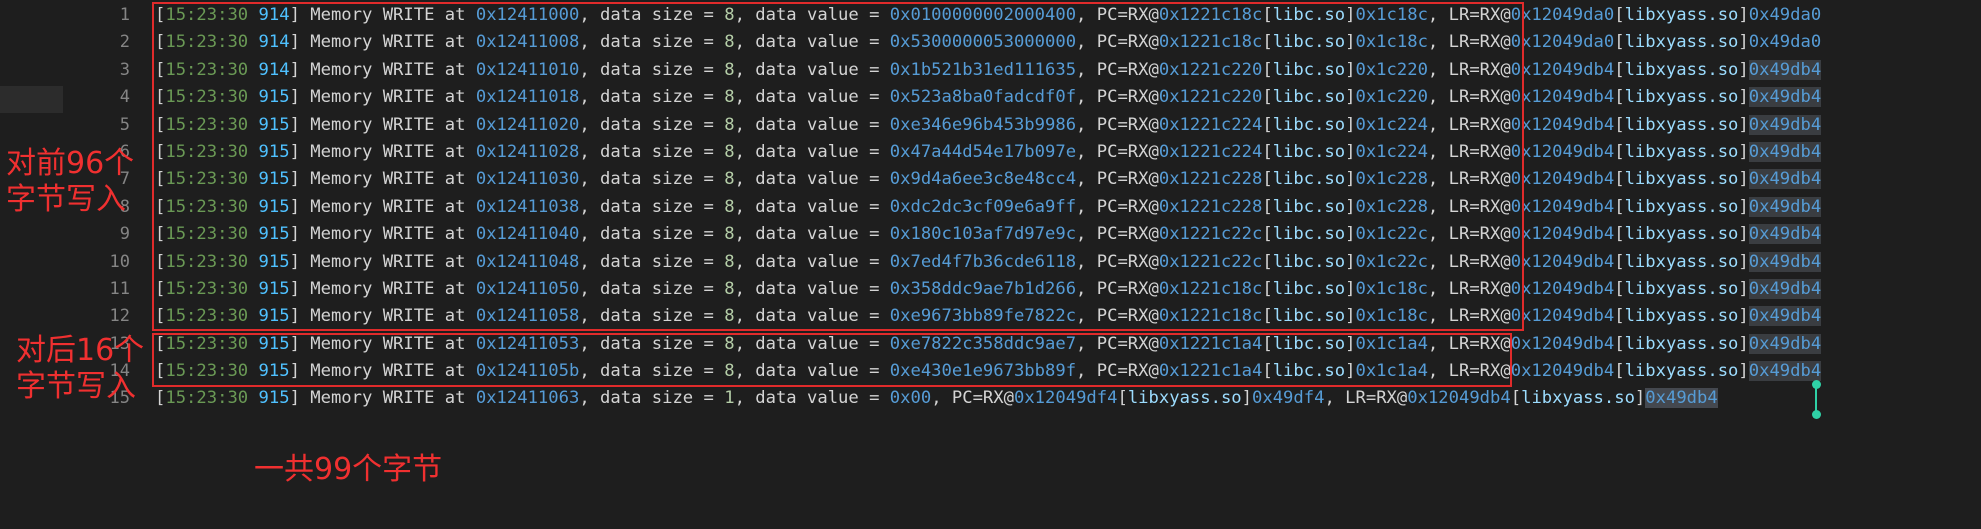 This screenshot has height=529, width=1981. Describe the element at coordinates (527, 398) in the screenshot. I see `write-address: 0x12411063` at that location.